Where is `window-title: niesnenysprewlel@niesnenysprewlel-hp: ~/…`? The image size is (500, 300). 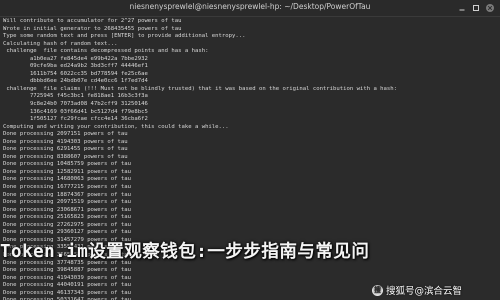
window-title: niesnenysprewlel@niesnenysprewlel-hp: ~/… is located at coordinates (250, 6).